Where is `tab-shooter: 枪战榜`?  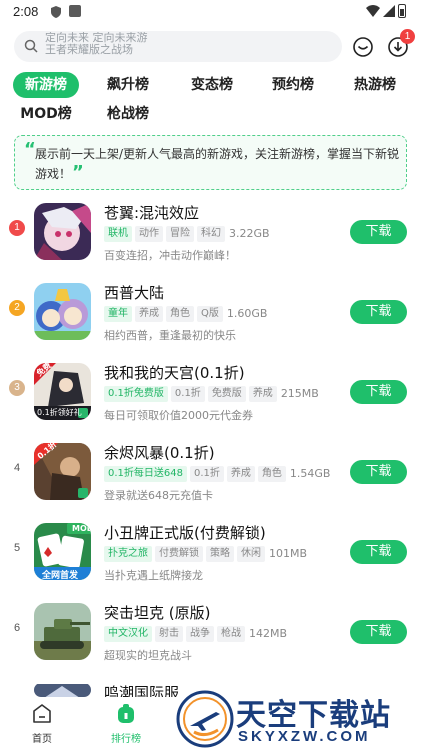 tab-shooter: 枪战榜 is located at coordinates (128, 114).